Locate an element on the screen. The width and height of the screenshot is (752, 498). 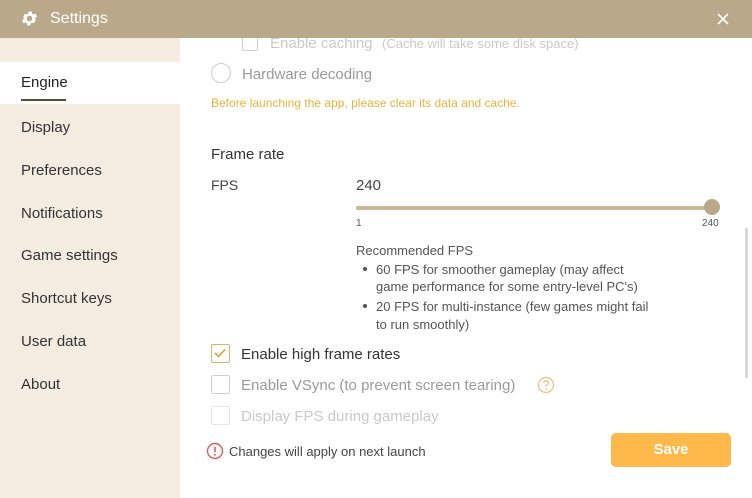
sidebar-item-notifications: Notifications is located at coordinates (90, 214).